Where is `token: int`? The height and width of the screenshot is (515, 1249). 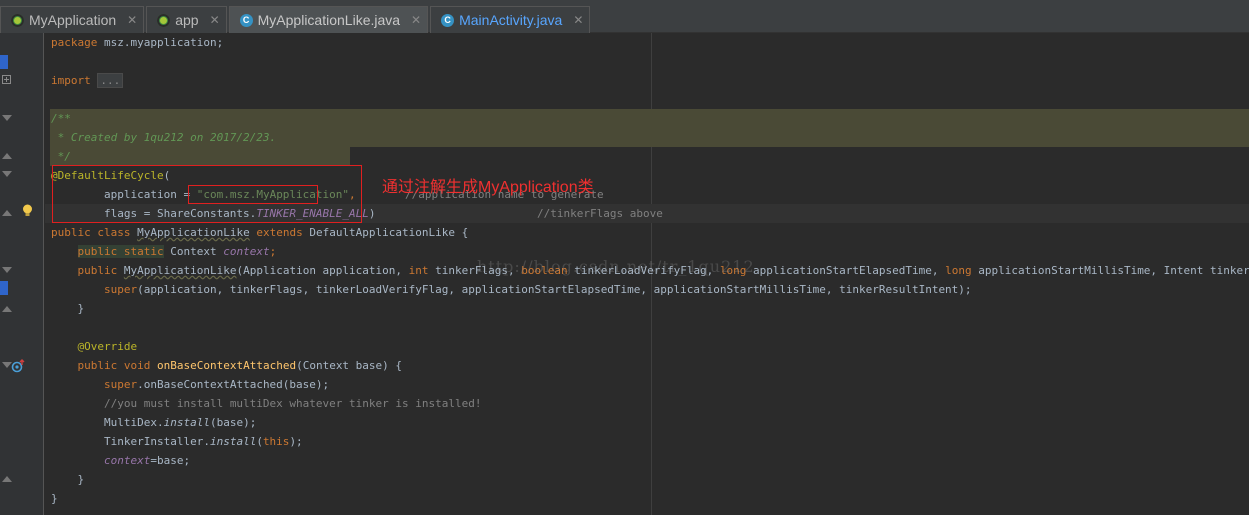
token: int is located at coordinates (418, 270).